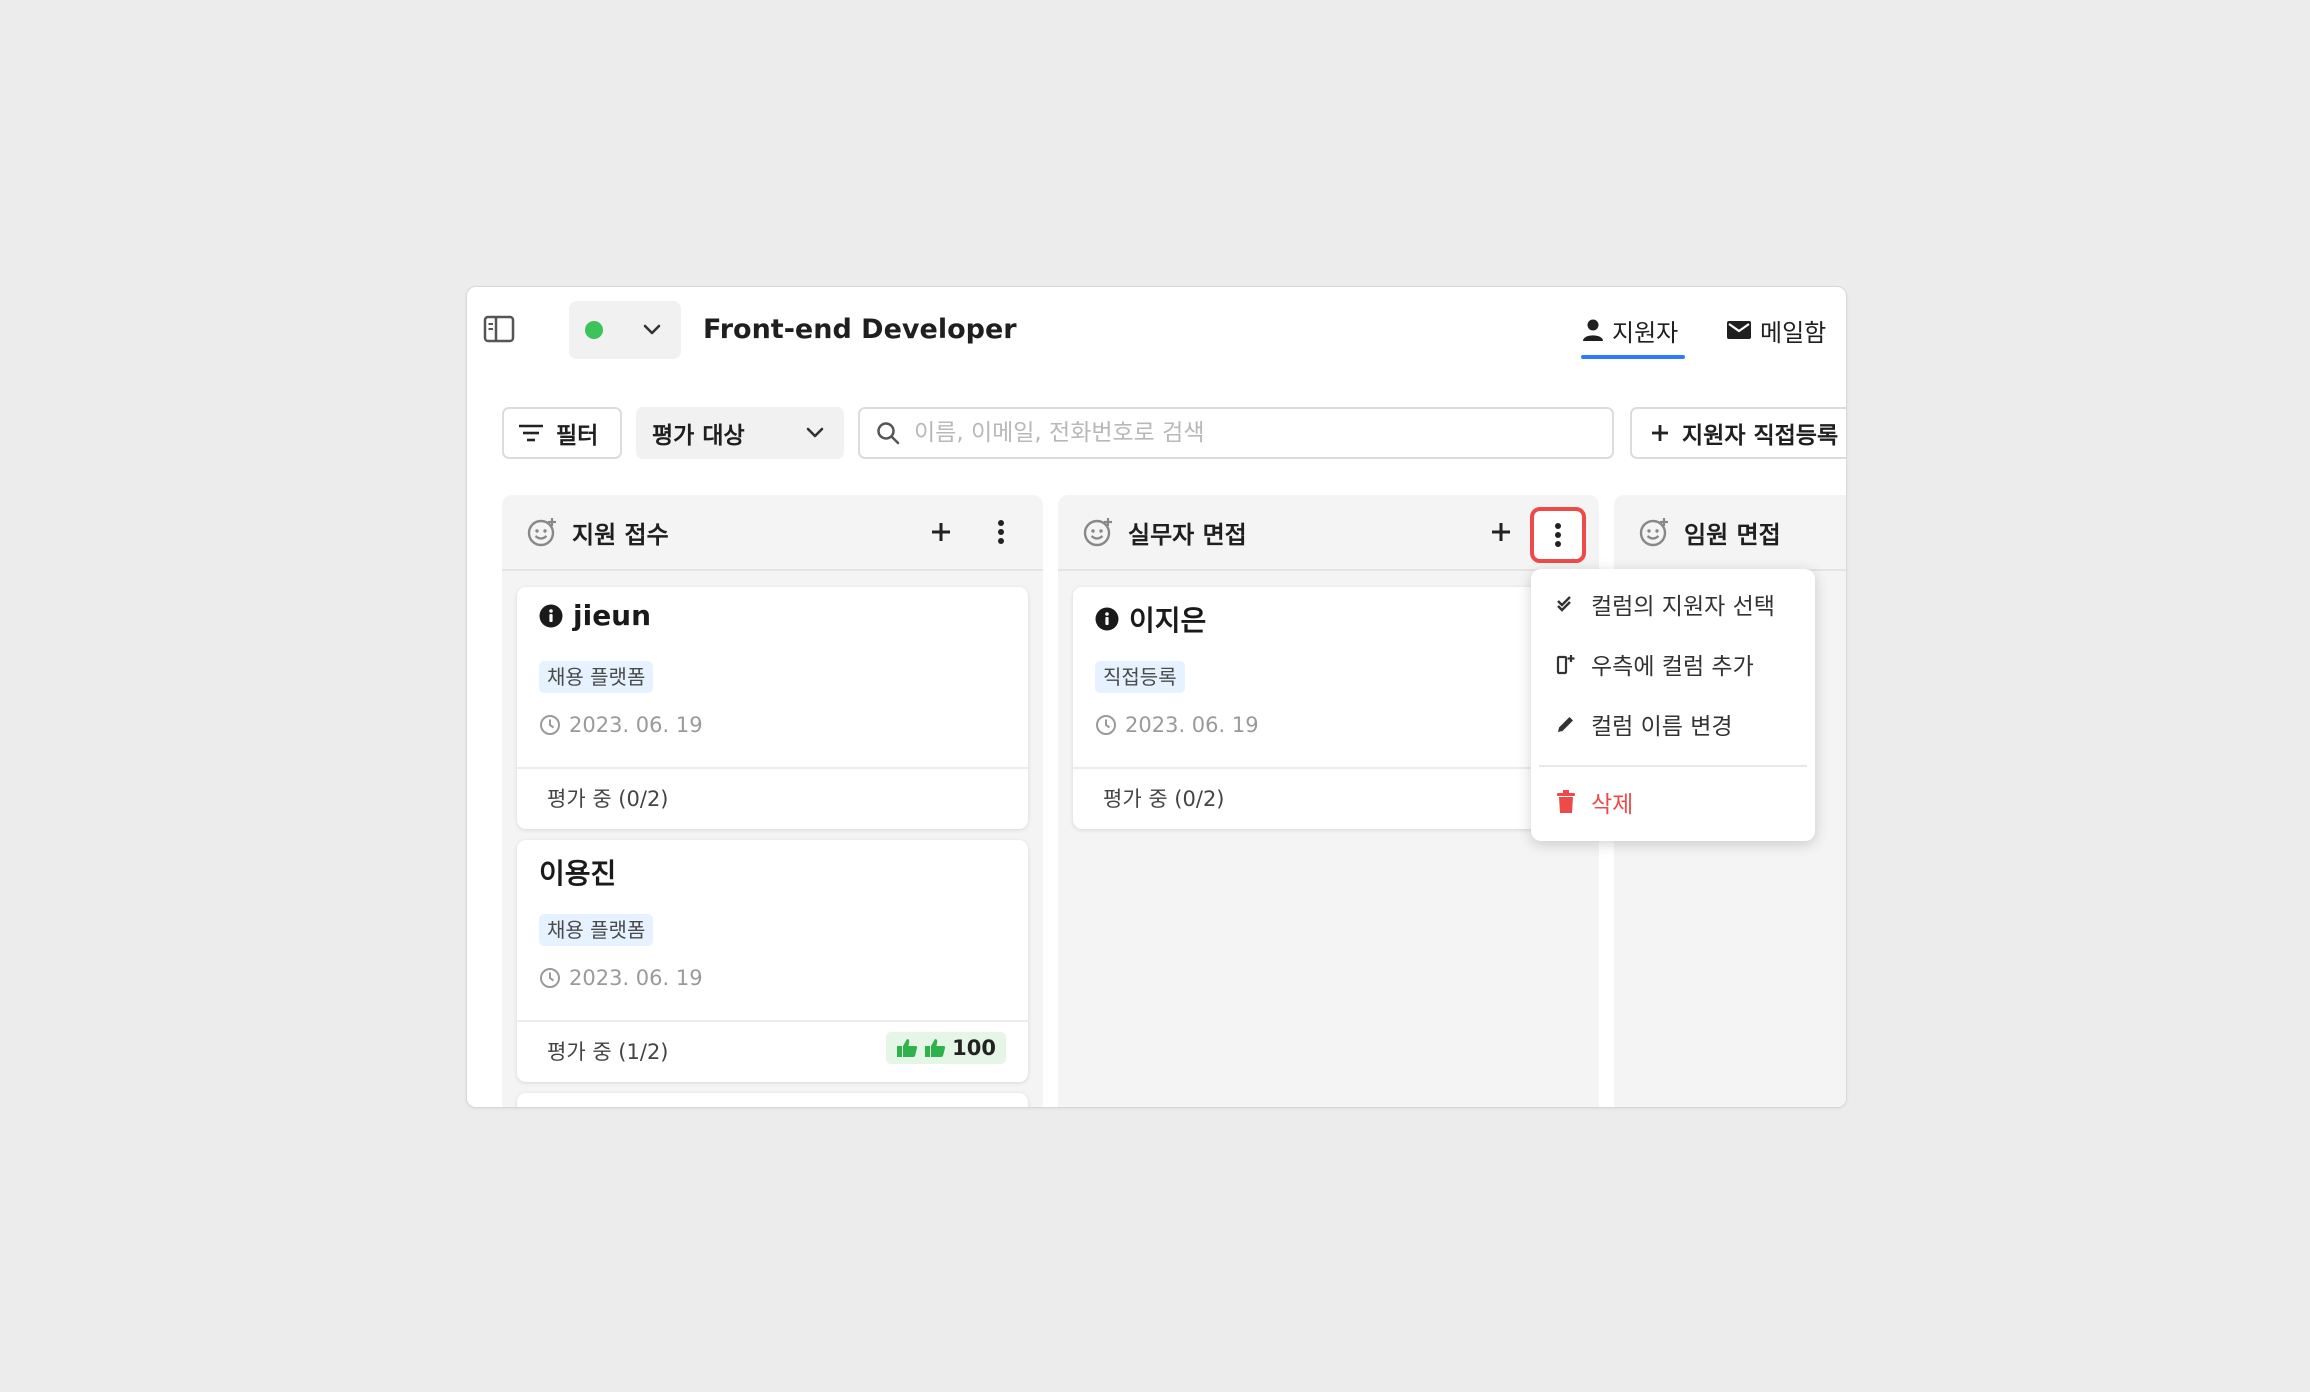 This screenshot has height=1392, width=2310. Describe the element at coordinates (594, 330) in the screenshot. I see `status-dot` at that location.